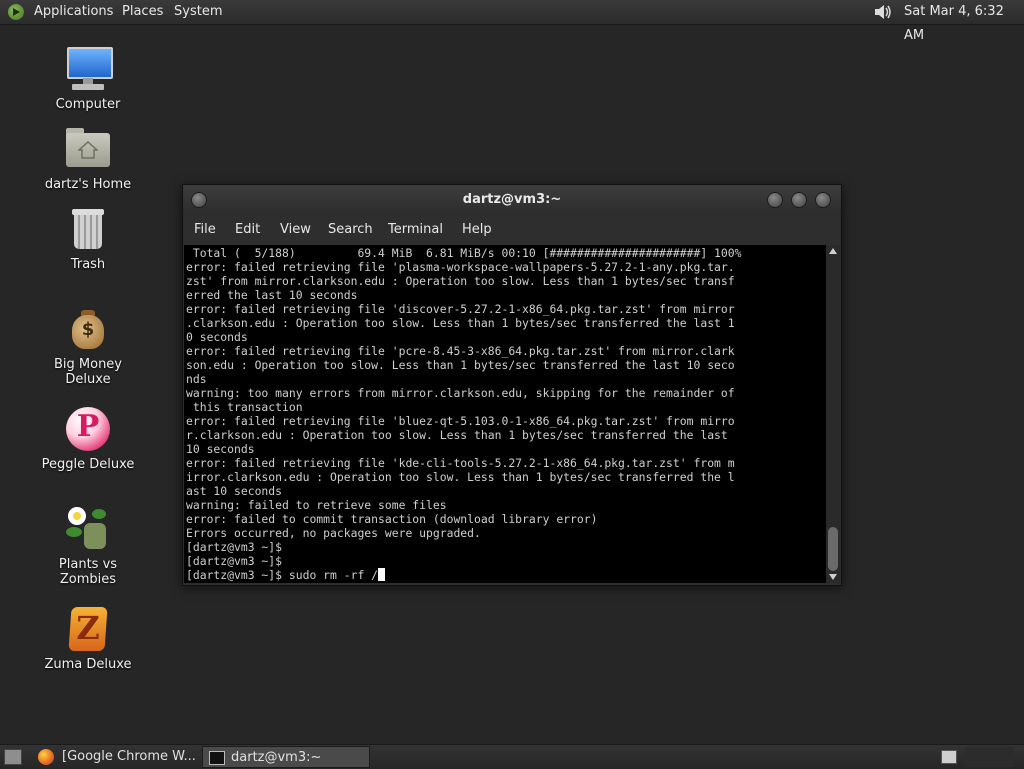  What do you see at coordinates (276, 757) in the screenshot?
I see `taskbar-item-label: dartz@vm3:~` at bounding box center [276, 757].